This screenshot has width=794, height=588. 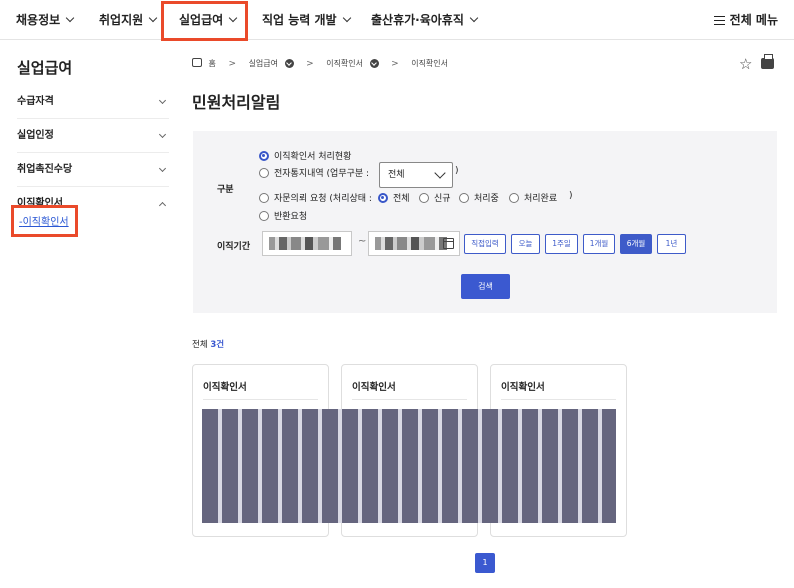 I want to click on nav-item-employment-support: 취업지원, so click(x=128, y=20).